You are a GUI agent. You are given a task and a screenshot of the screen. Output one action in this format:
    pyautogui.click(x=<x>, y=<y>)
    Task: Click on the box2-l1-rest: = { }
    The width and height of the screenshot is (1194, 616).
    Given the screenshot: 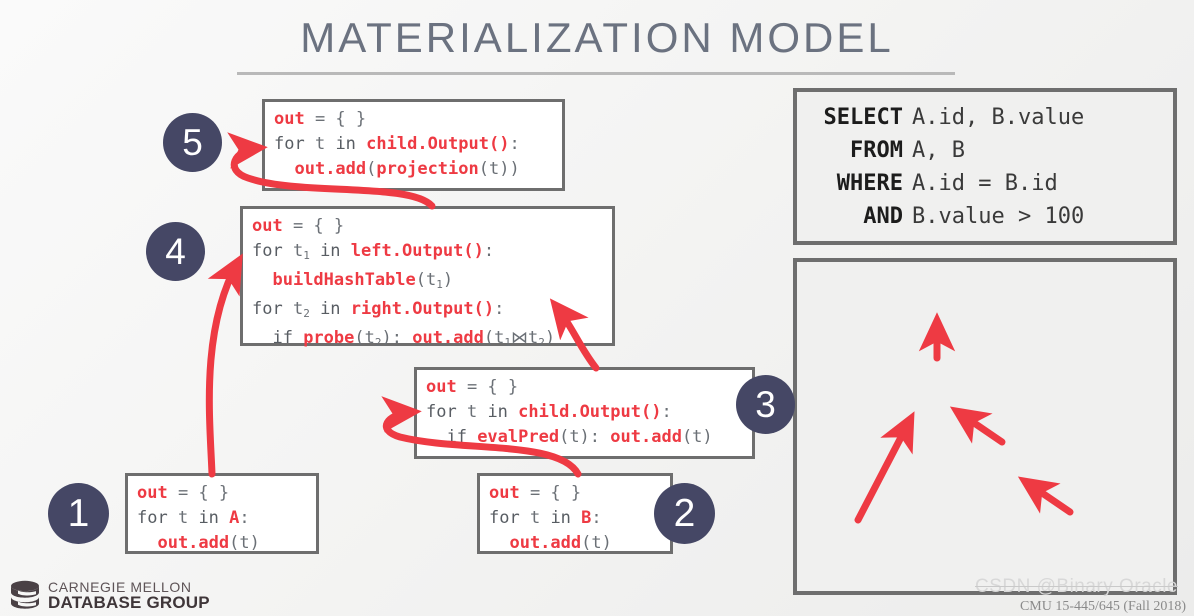 What is the action you would take?
    pyautogui.click(x=550, y=493)
    